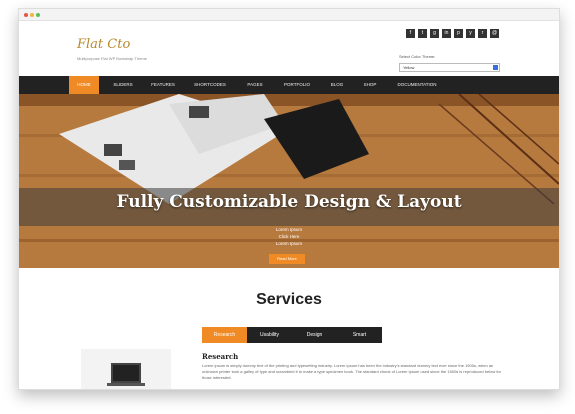  Describe the element at coordinates (112, 58) in the screenshot. I see `site-tagline: Multipurpose Flat WP Bootstrap Theme` at that location.